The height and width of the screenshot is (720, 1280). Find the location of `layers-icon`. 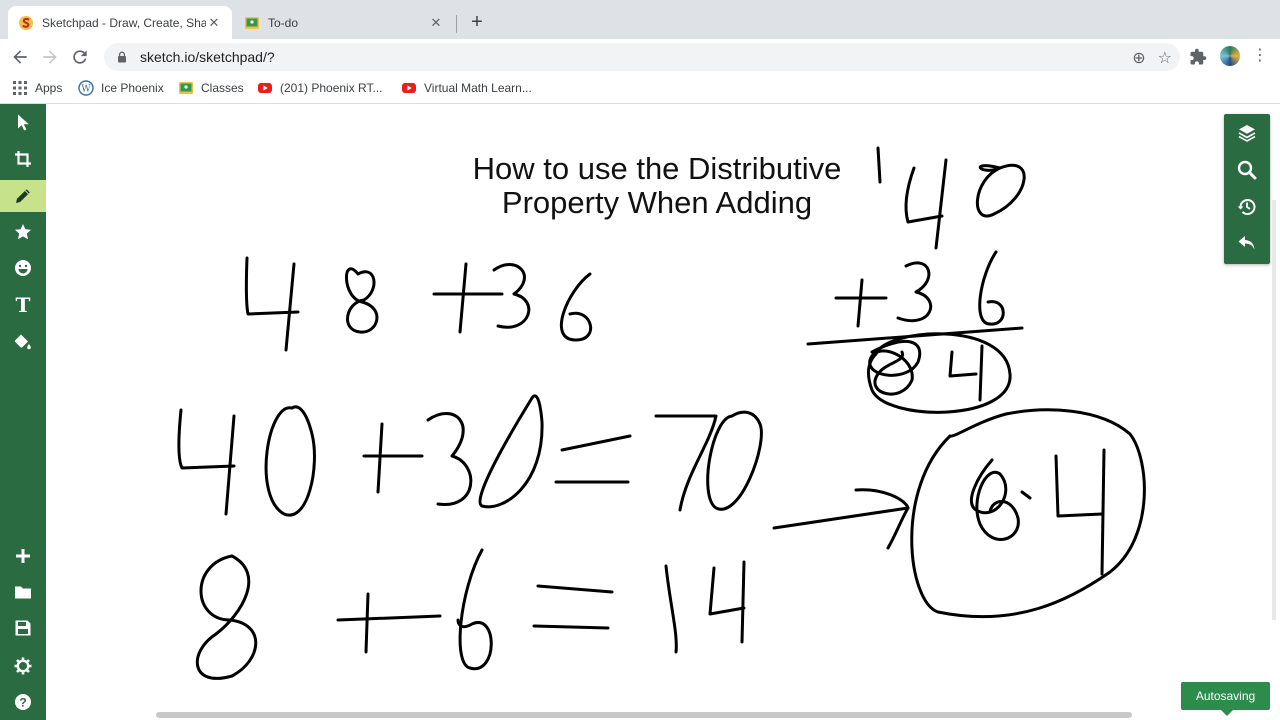

layers-icon is located at coordinates (1247, 133).